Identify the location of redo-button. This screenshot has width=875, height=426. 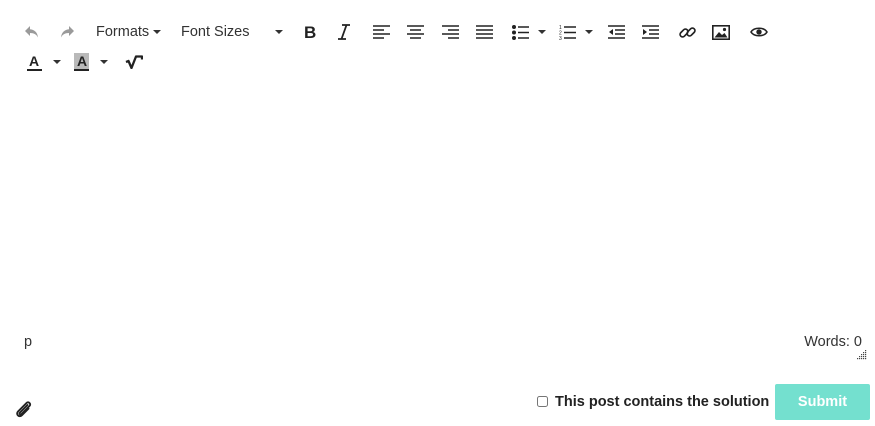
(67, 32).